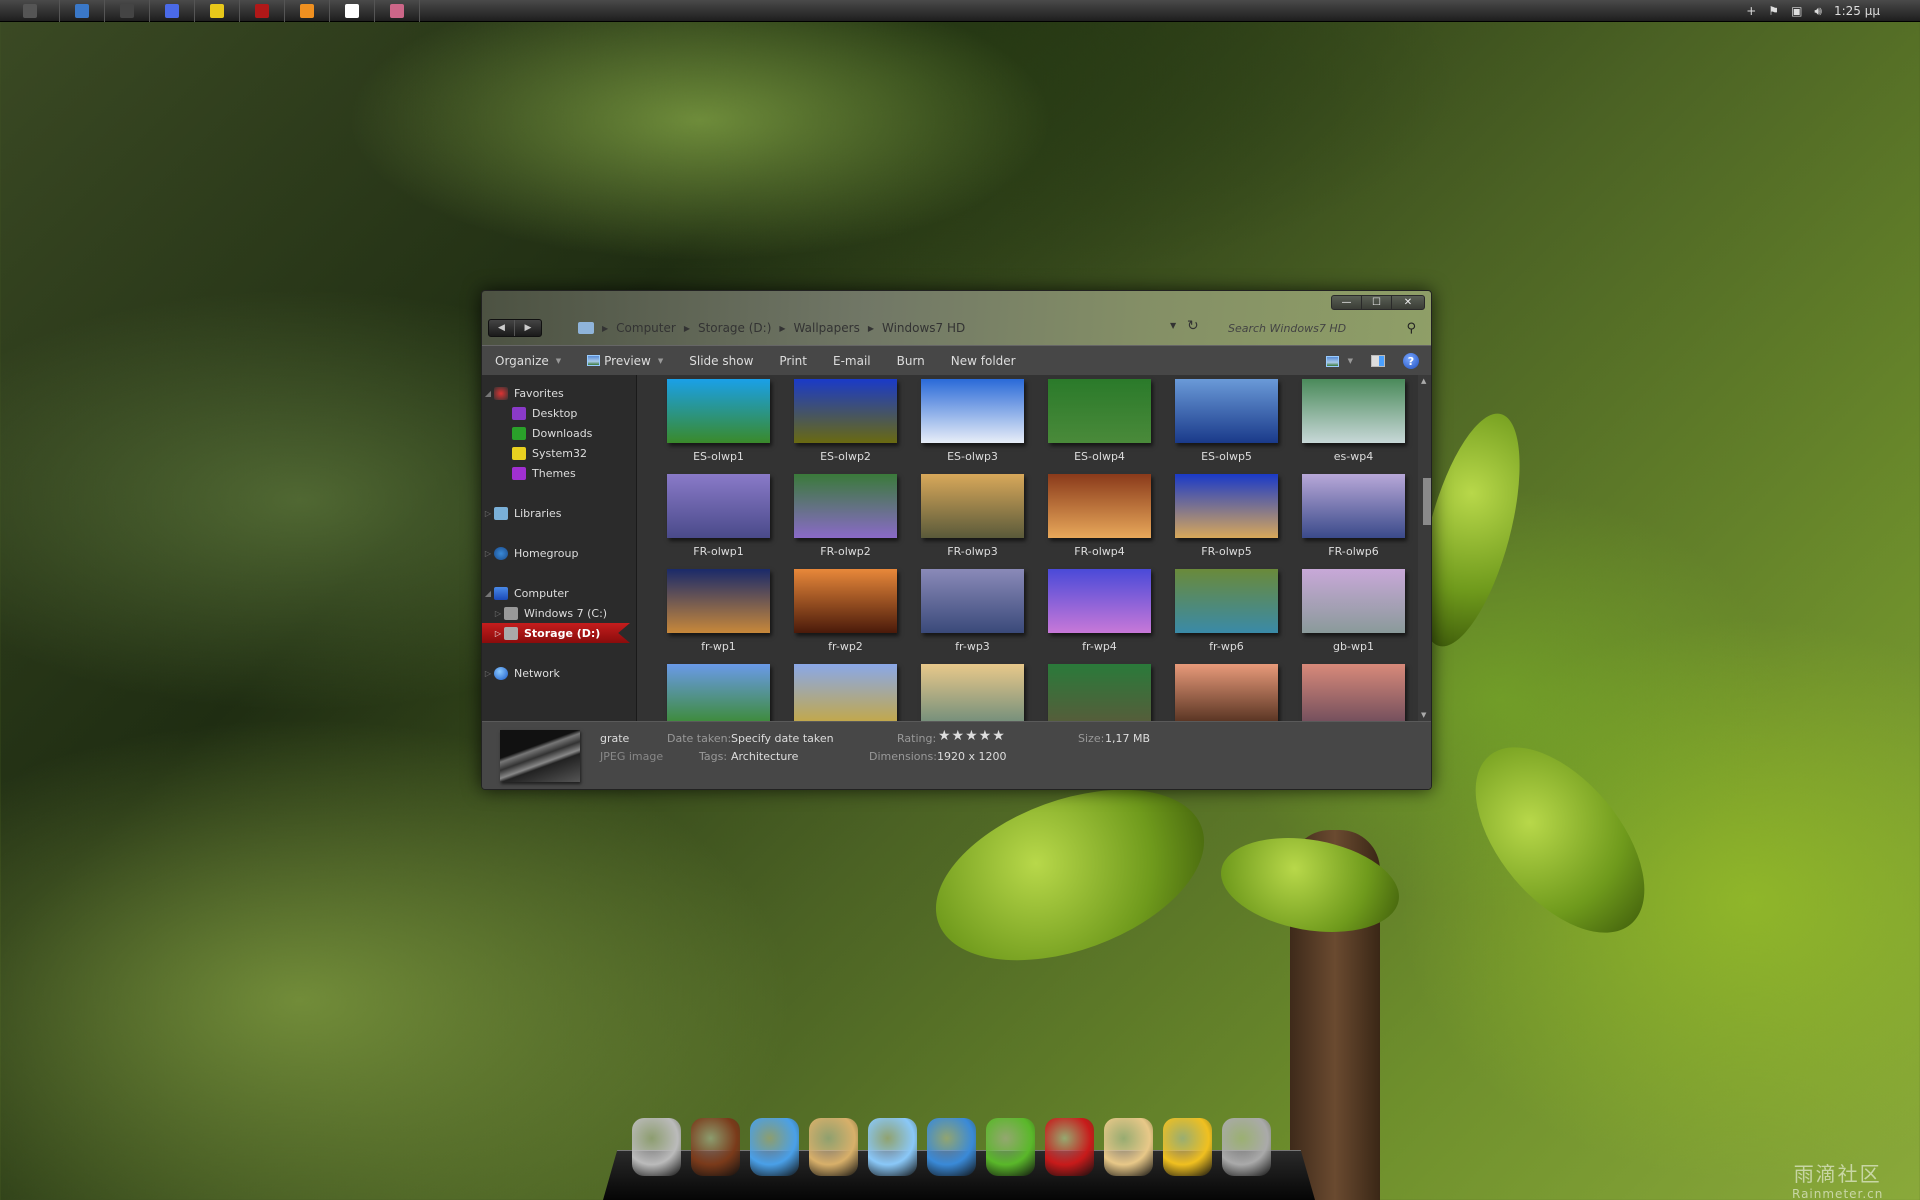  What do you see at coordinates (1796, 11) in the screenshot?
I see `network-icon: ▣` at bounding box center [1796, 11].